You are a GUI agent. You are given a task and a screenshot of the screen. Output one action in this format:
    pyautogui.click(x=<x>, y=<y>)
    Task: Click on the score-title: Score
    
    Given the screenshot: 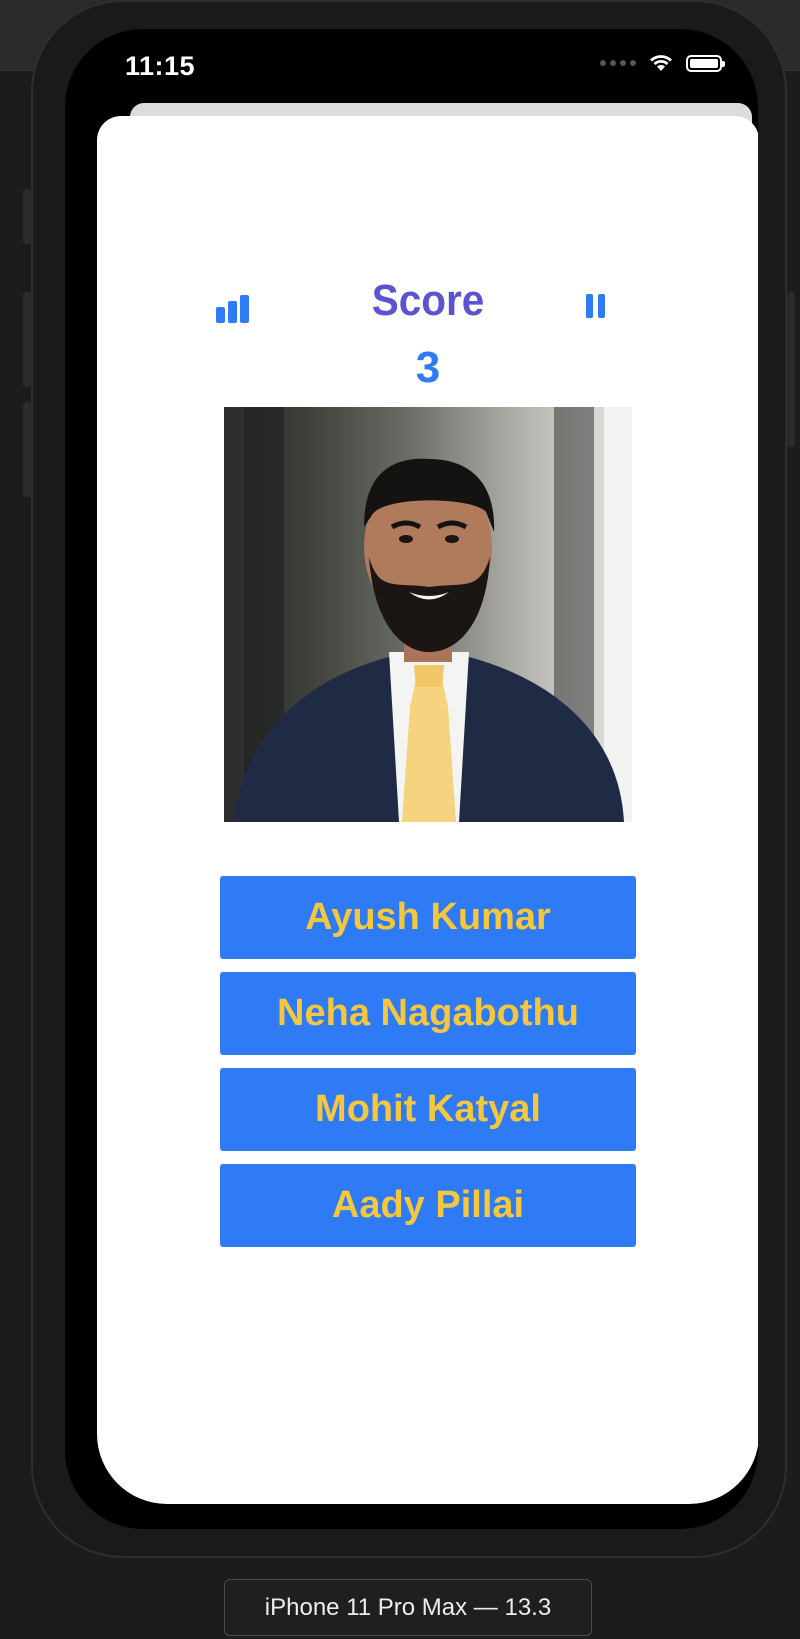 What is the action you would take?
    pyautogui.click(x=428, y=300)
    